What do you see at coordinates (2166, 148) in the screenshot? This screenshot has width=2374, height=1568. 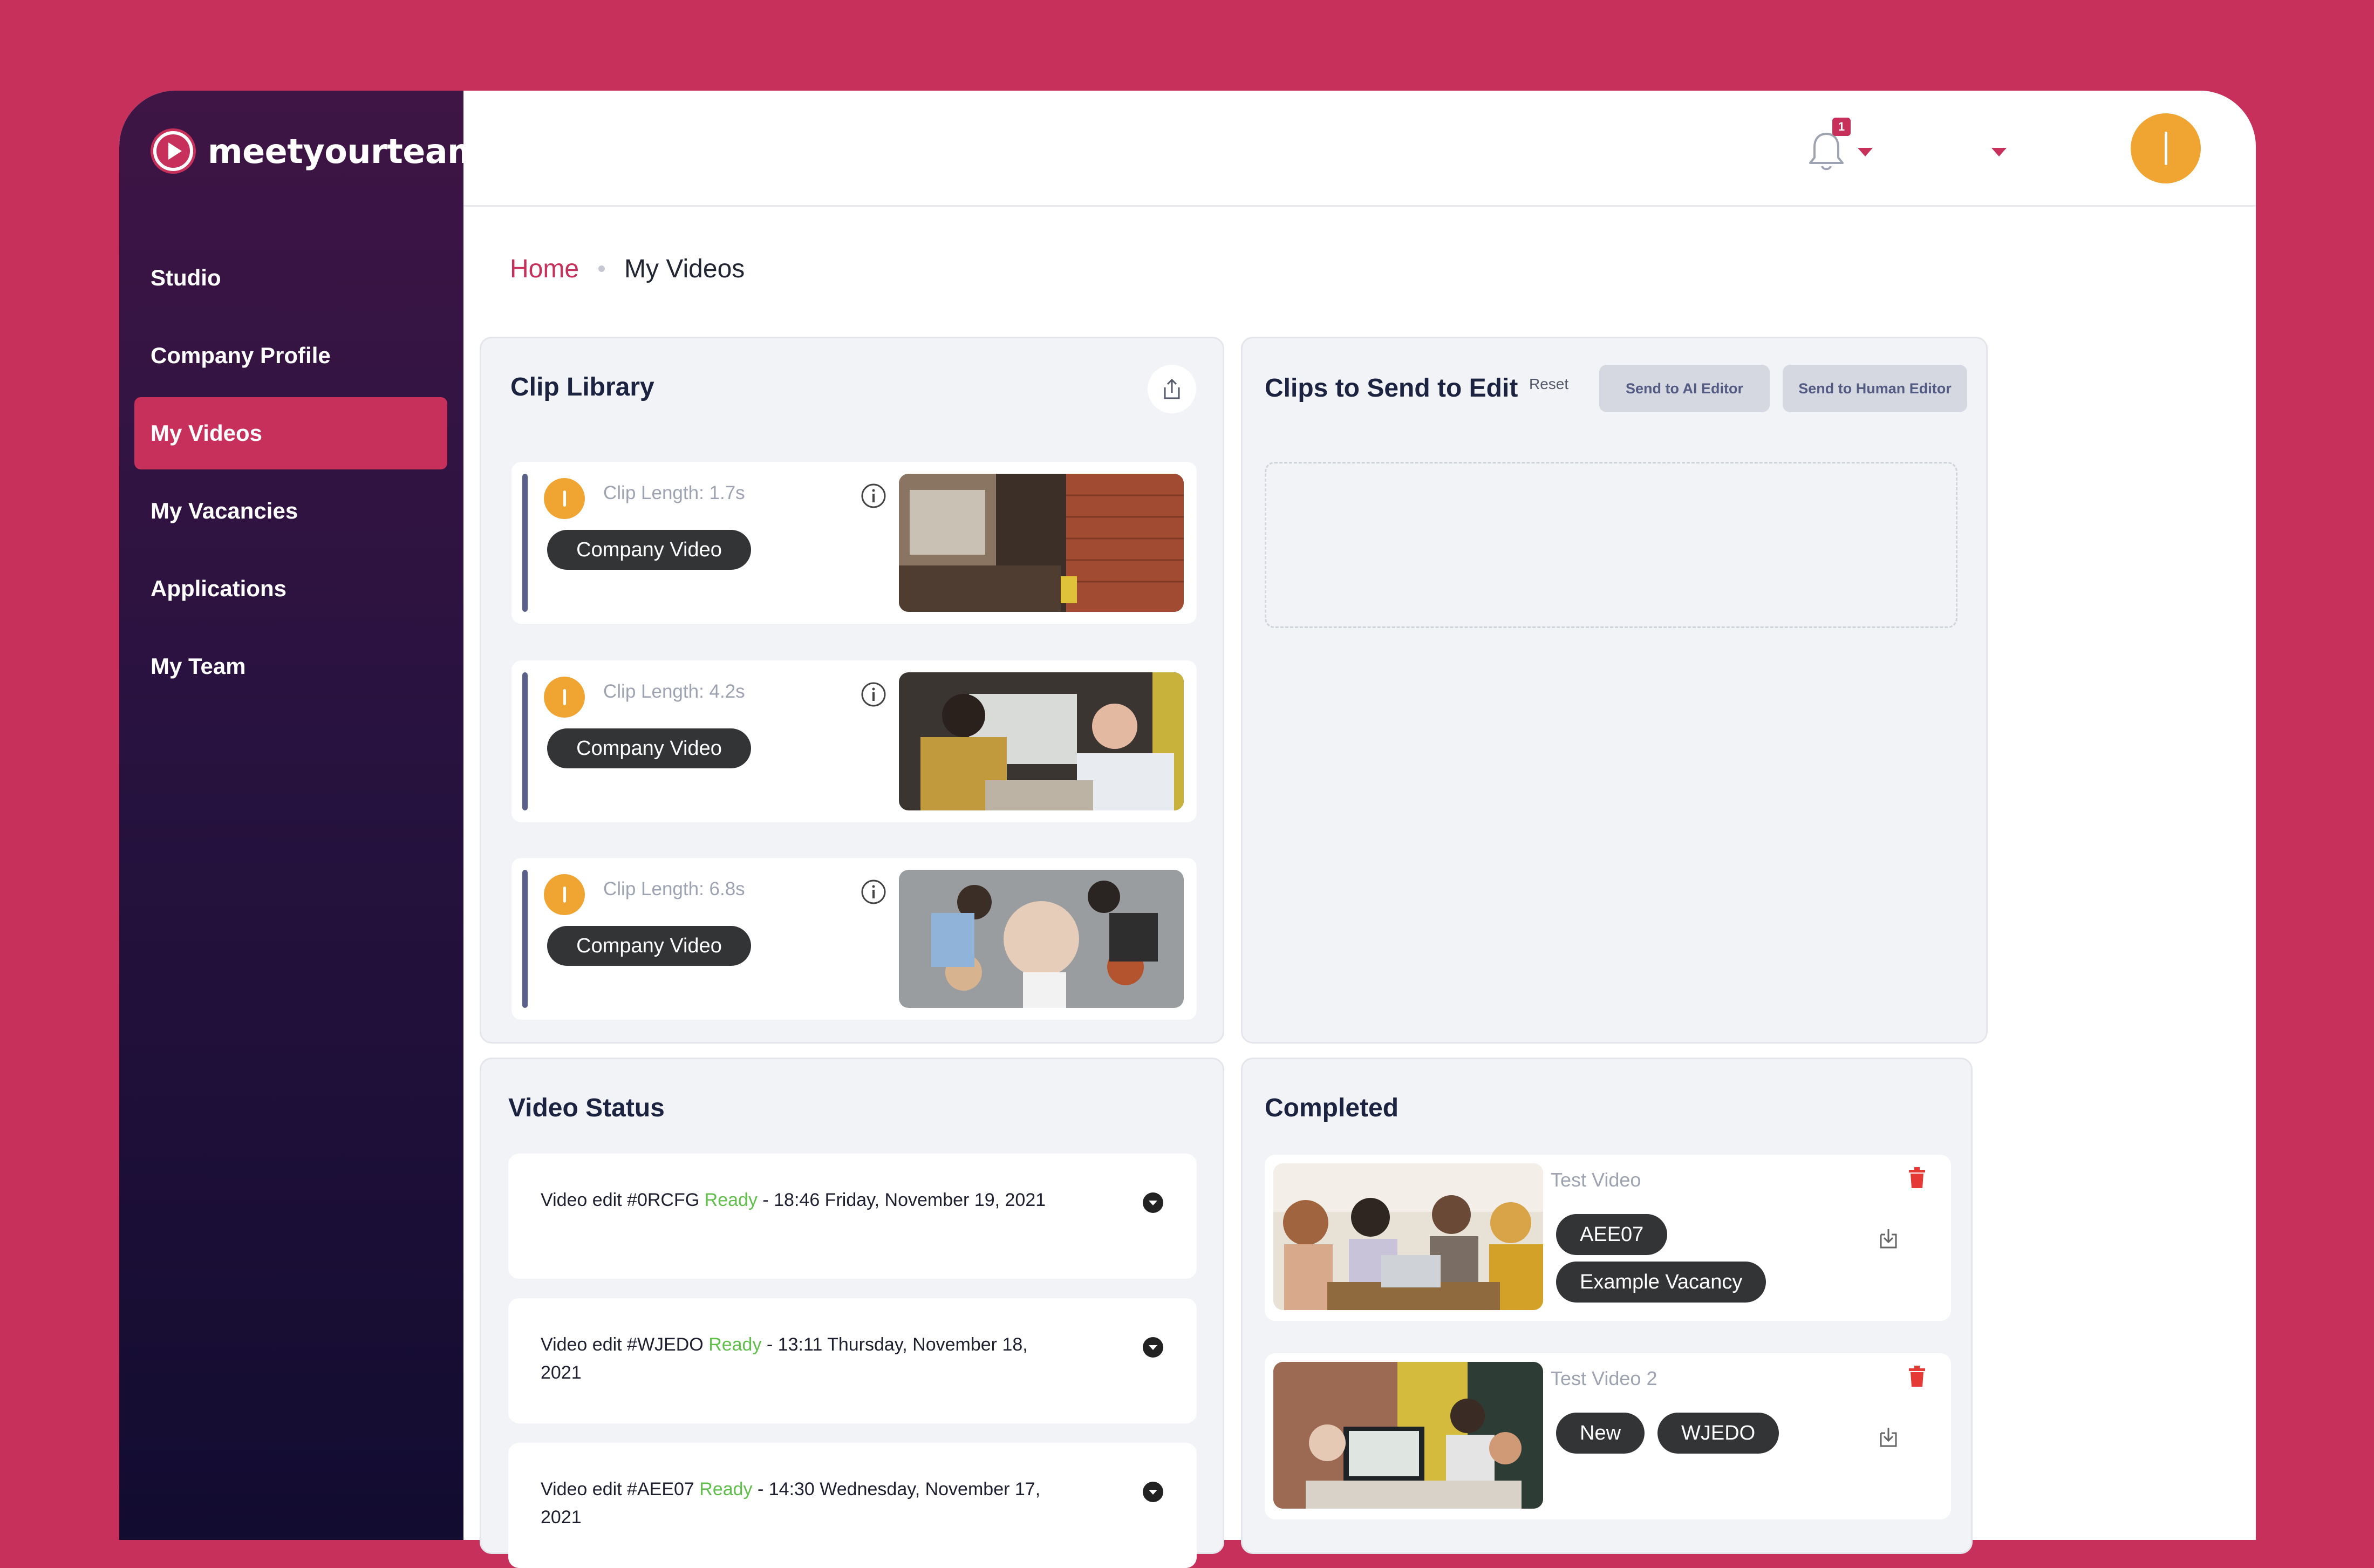 I see `user-avatar` at bounding box center [2166, 148].